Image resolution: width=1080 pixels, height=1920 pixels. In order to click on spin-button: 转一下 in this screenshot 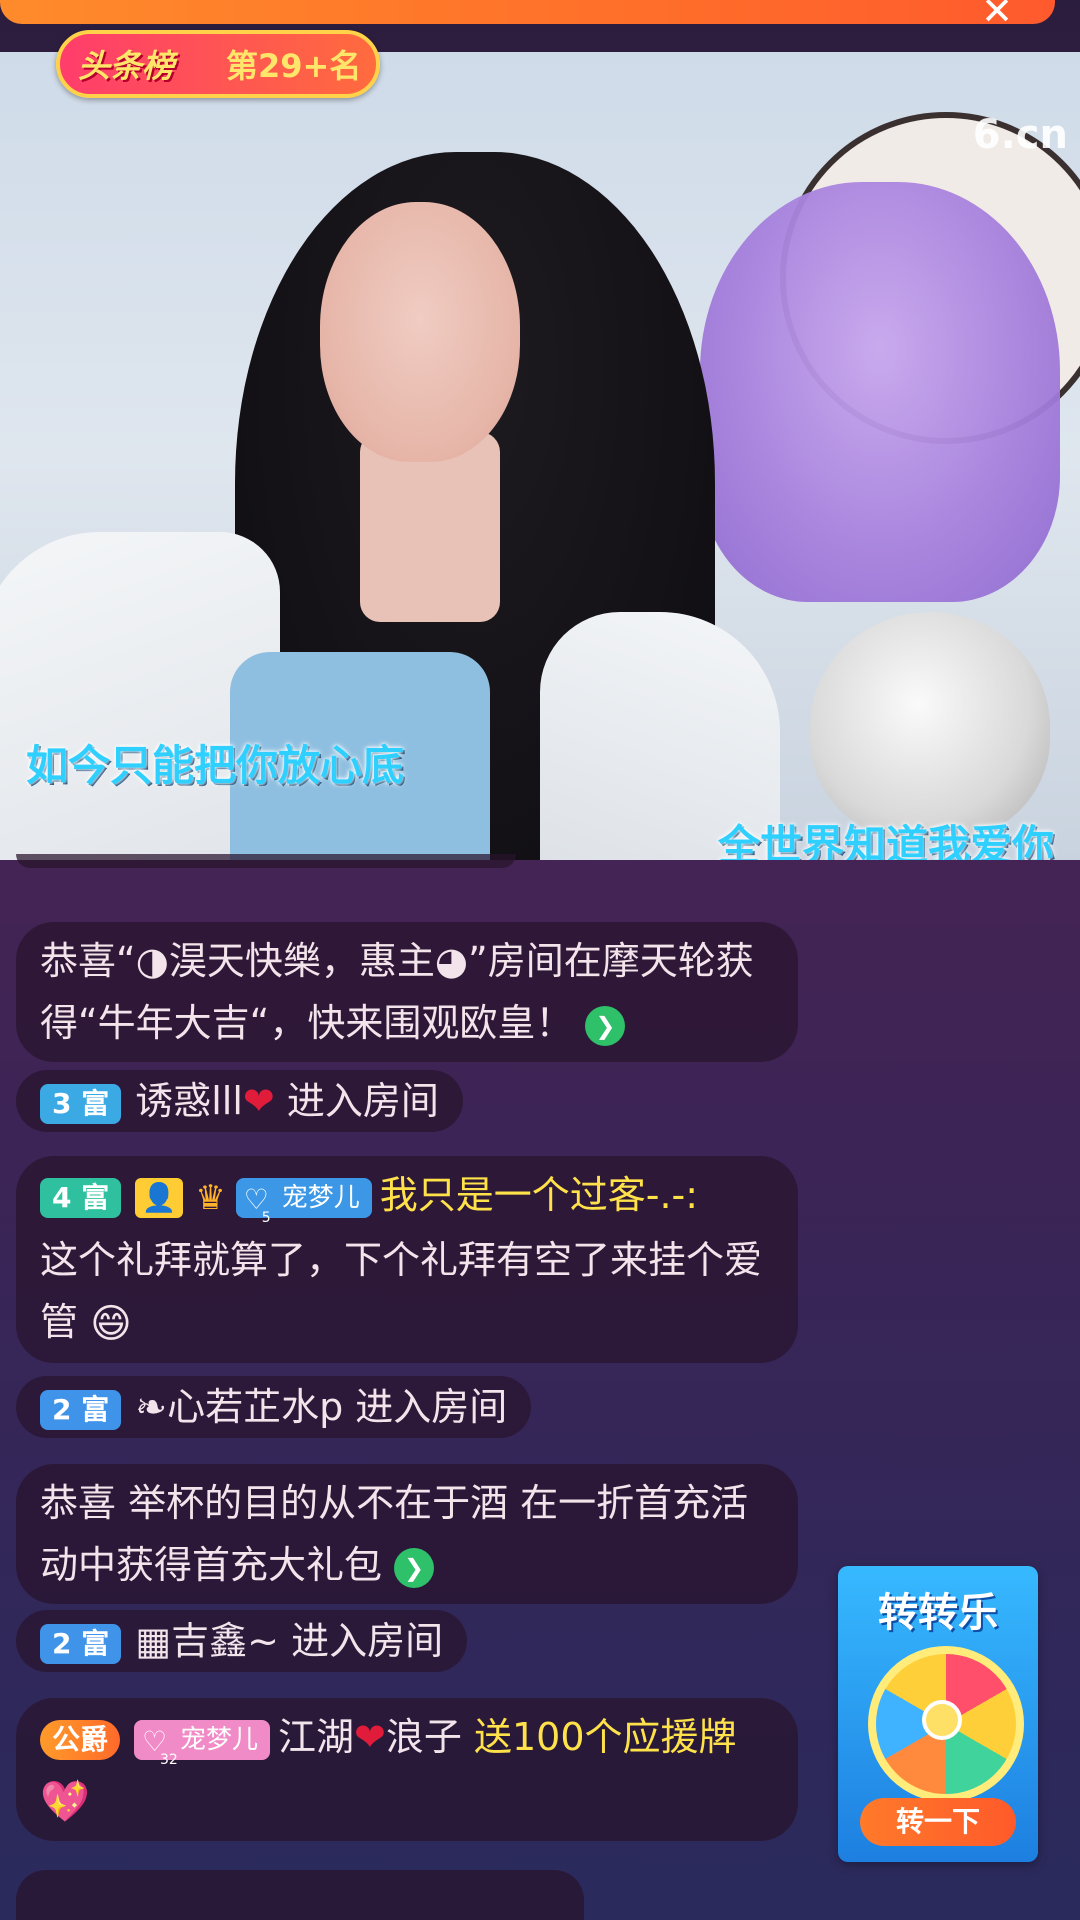, I will do `click(938, 1822)`.